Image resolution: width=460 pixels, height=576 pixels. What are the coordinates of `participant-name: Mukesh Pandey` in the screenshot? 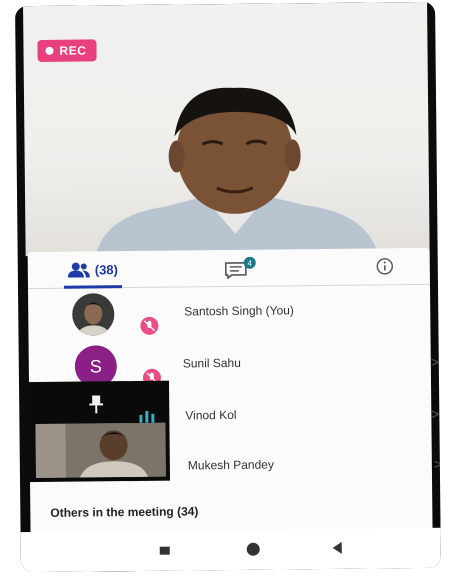 It's located at (230, 465).